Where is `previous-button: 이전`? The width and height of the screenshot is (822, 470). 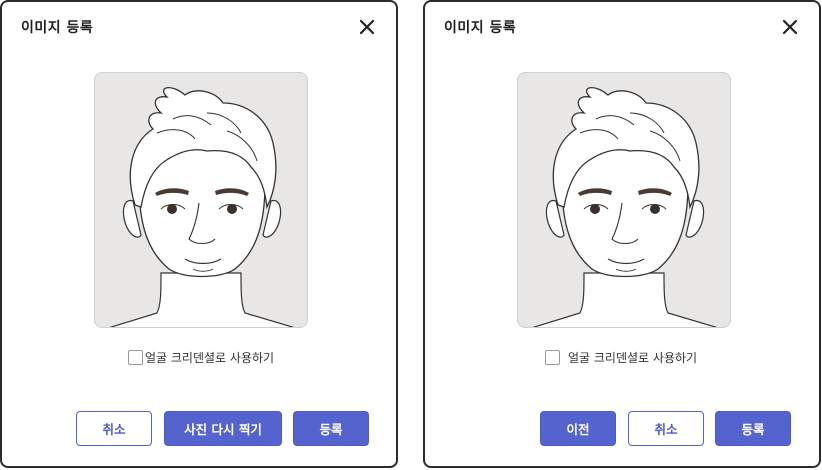
previous-button: 이전 is located at coordinates (578, 428).